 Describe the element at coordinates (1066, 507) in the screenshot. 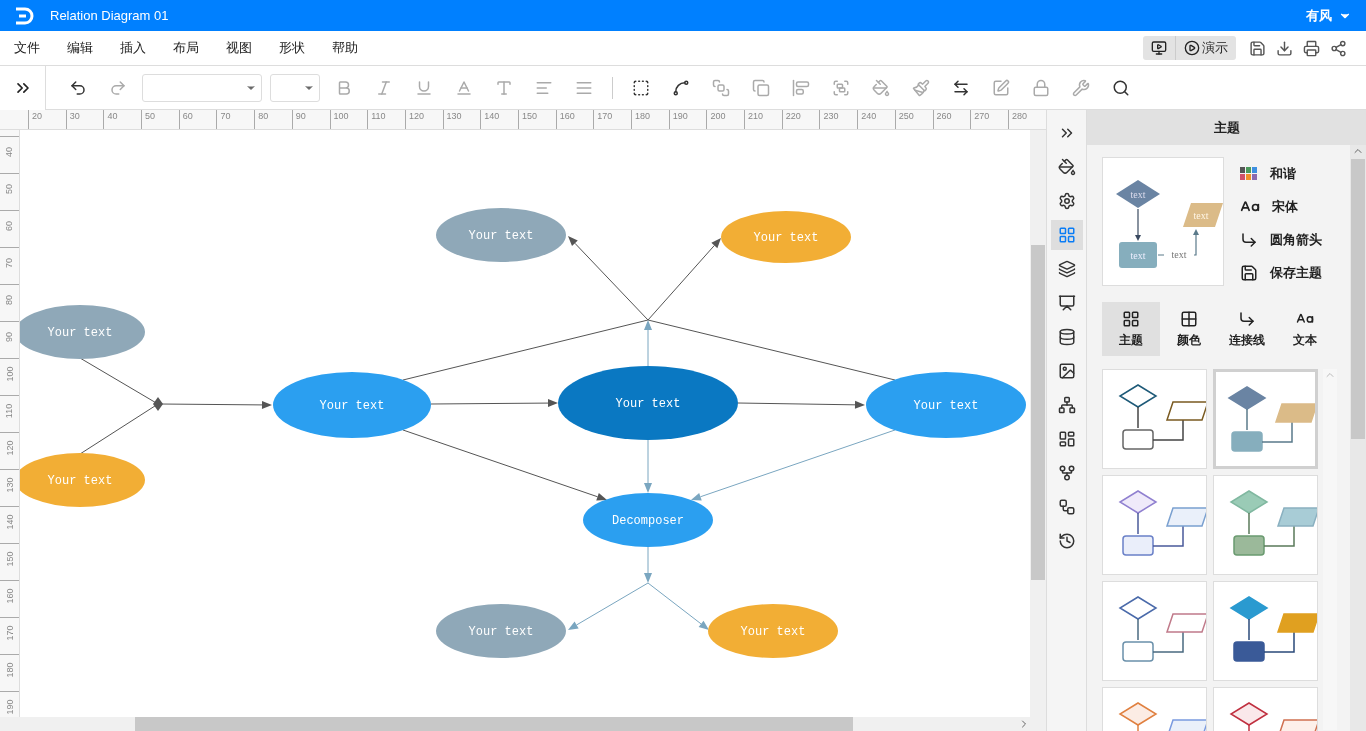

I see `mindmap-icon` at that location.